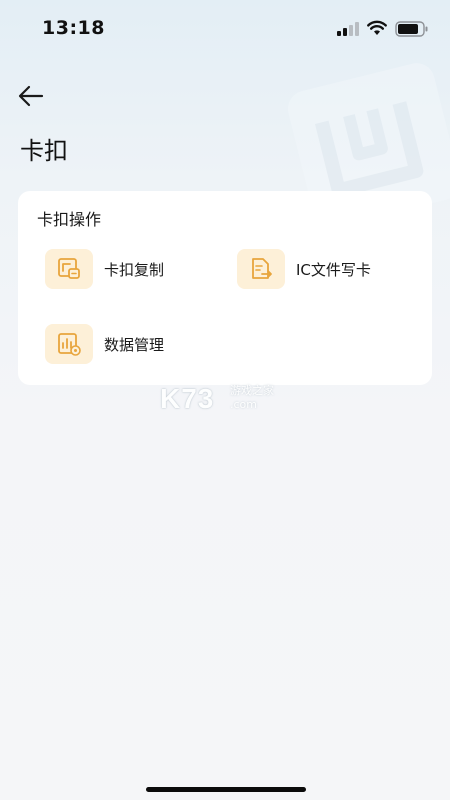  What do you see at coordinates (187, 398) in the screenshot?
I see `k73-brand-text: K73` at bounding box center [187, 398].